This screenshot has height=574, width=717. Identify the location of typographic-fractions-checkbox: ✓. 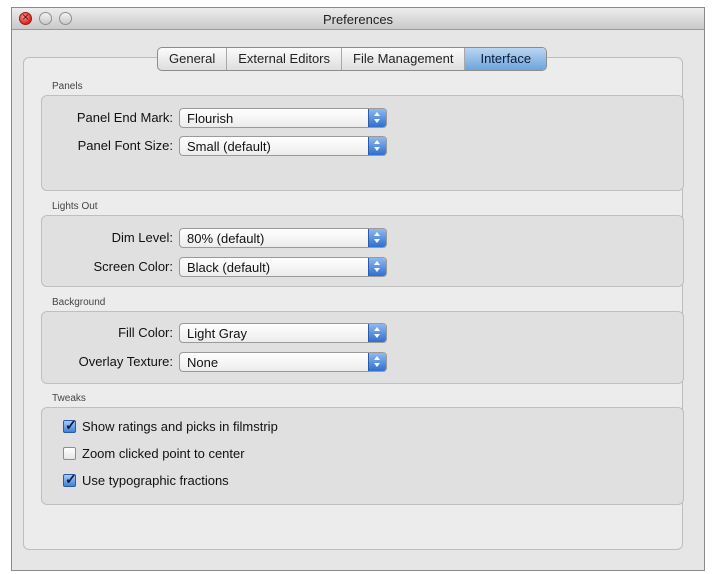
(70, 479).